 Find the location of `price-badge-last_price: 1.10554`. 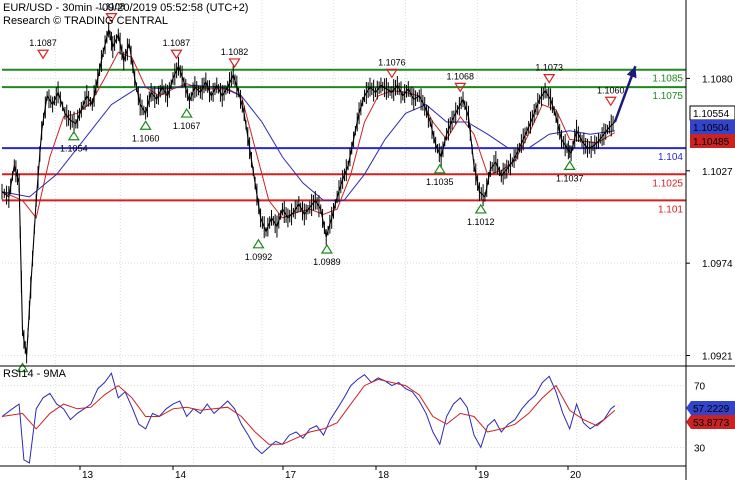

price-badge-last_price: 1.10554 is located at coordinates (712, 113).